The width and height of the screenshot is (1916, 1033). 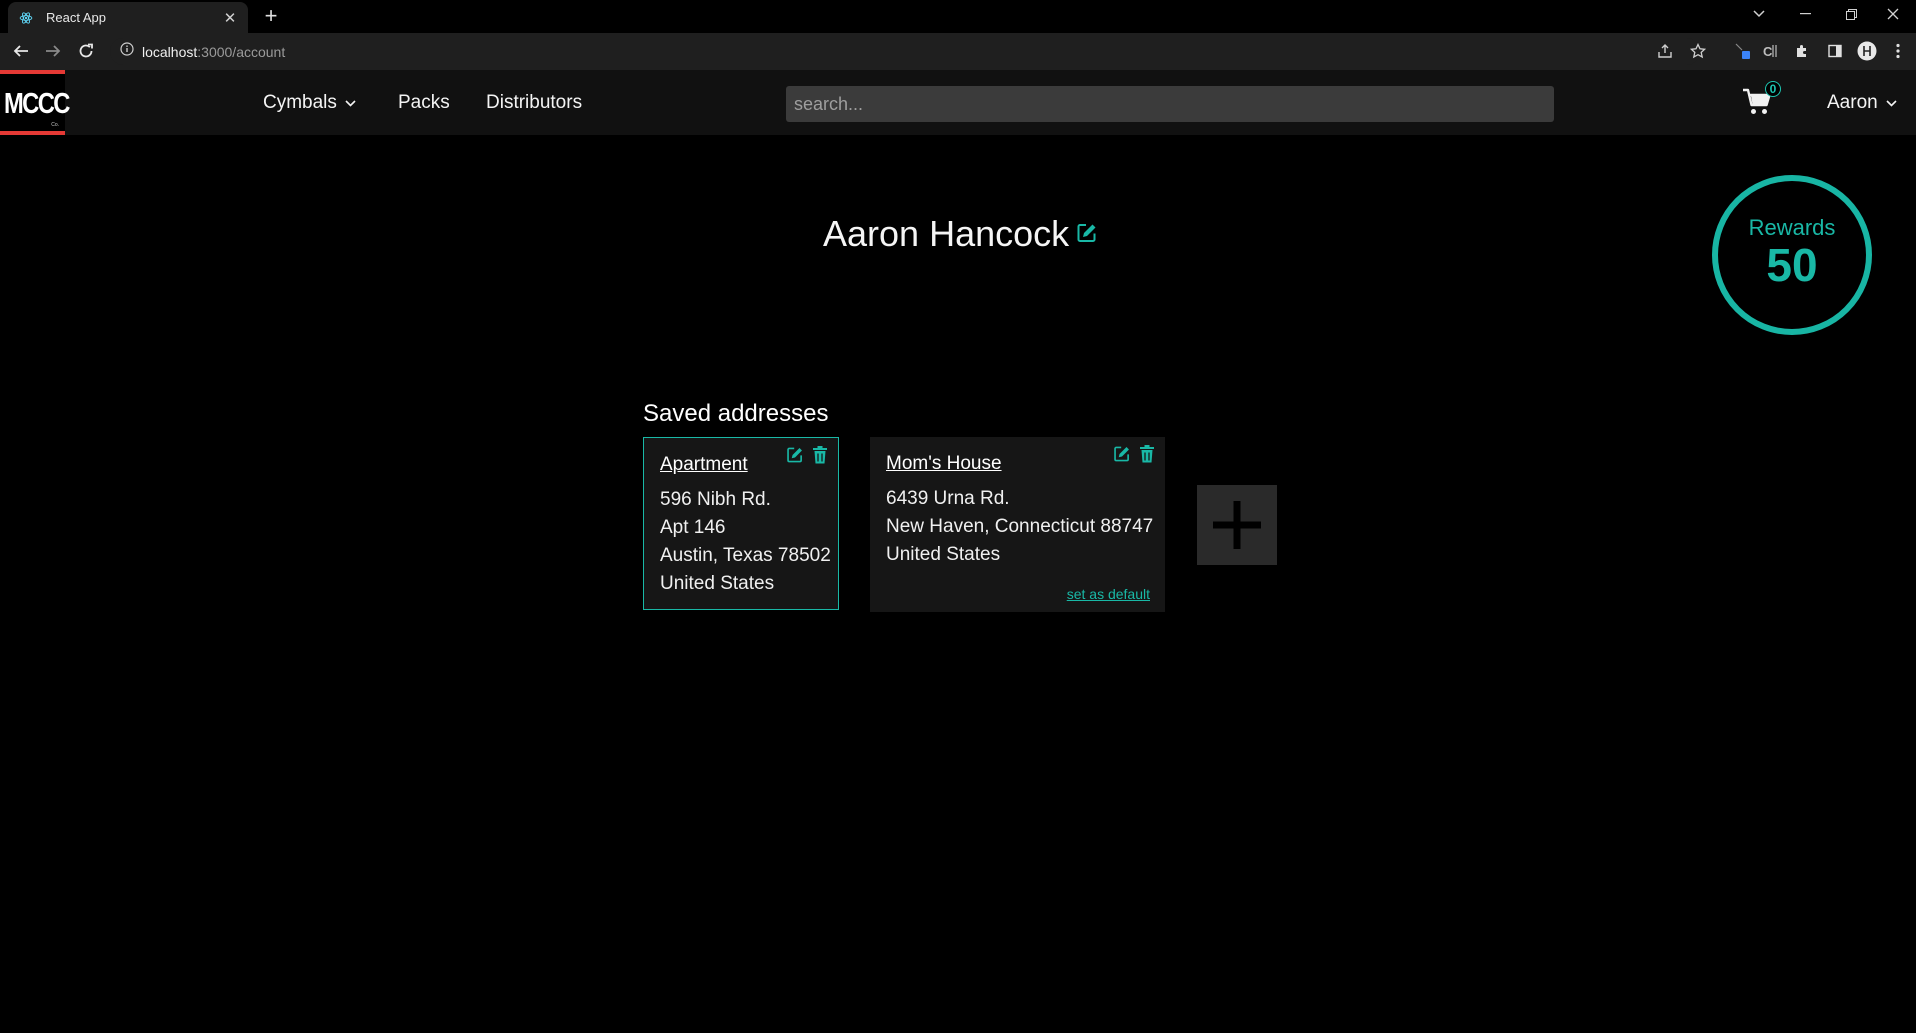 What do you see at coordinates (241, 51) in the screenshot?
I see `url-path: :3000/account` at bounding box center [241, 51].